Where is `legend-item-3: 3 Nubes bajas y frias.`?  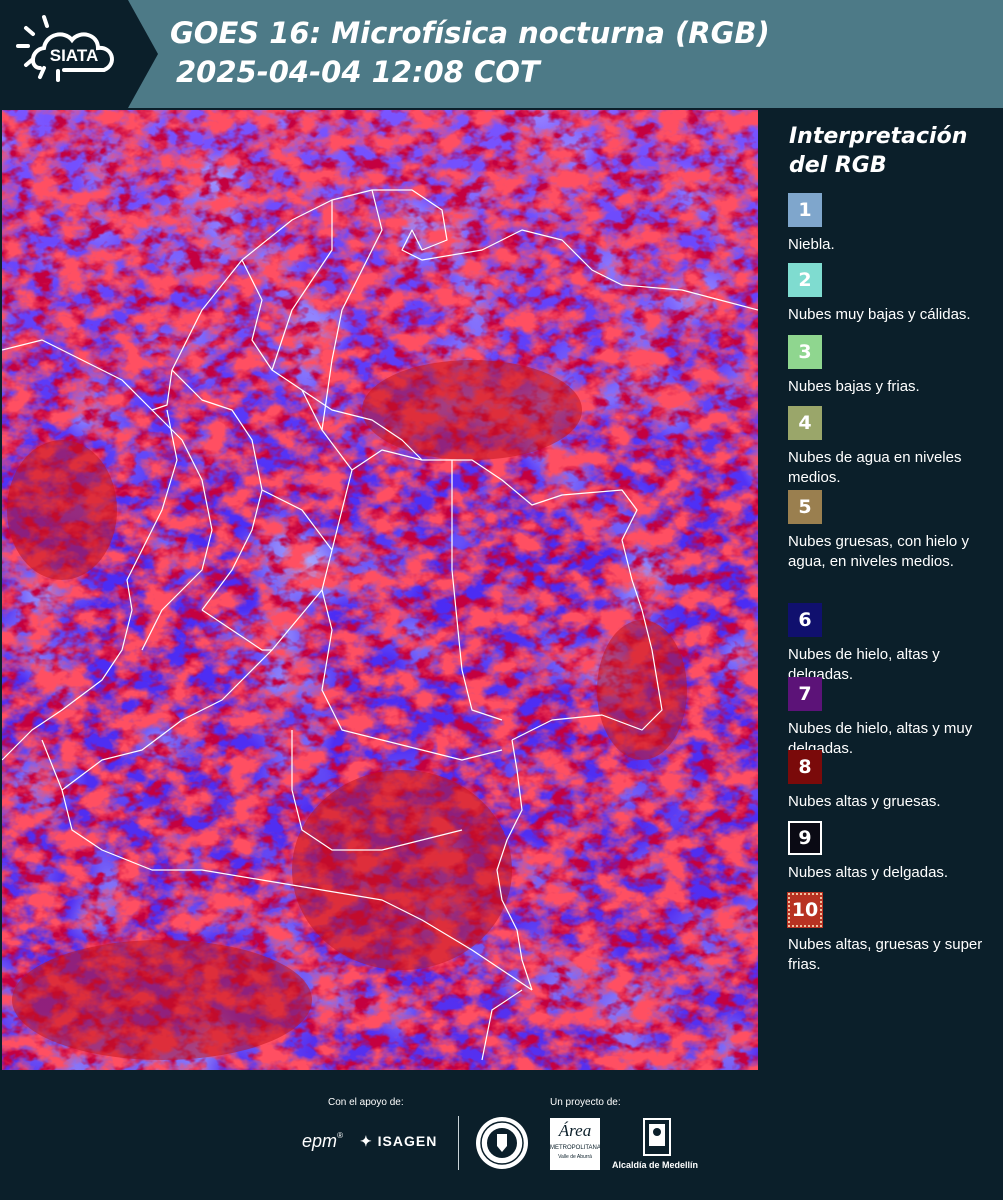
legend-item-3: 3 Nubes bajas y frias. is located at coordinates (893, 366).